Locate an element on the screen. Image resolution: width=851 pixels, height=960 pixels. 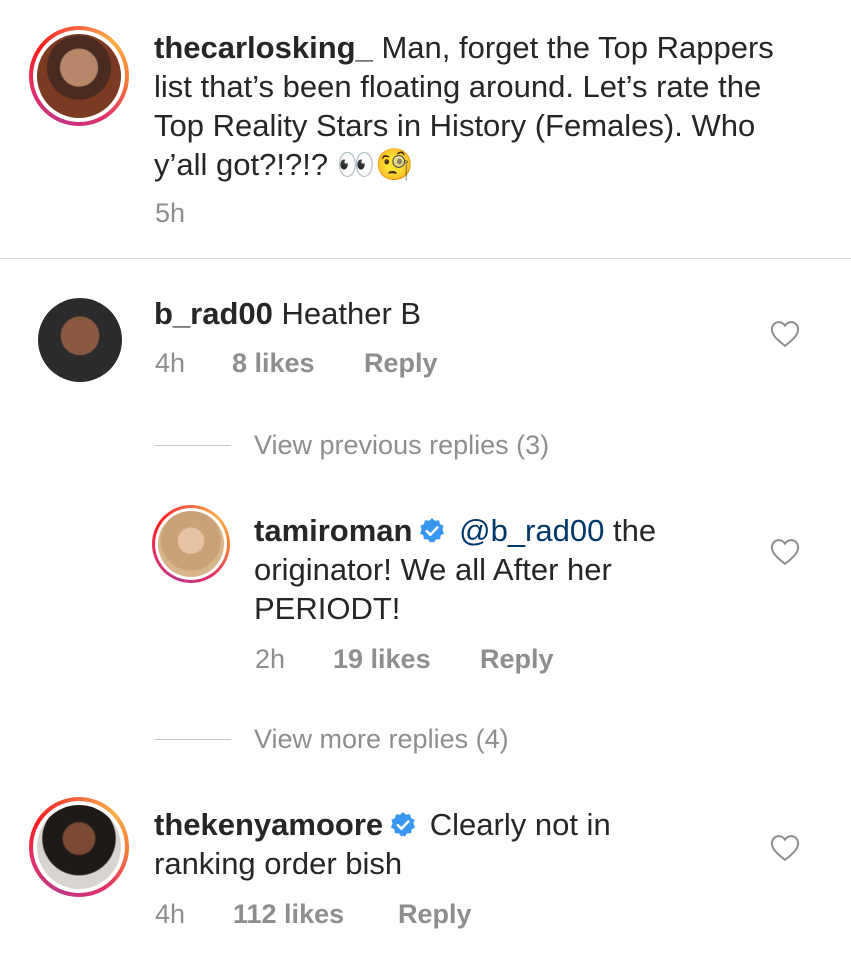
comment-username: thekenyamoore is located at coordinates (268, 824).